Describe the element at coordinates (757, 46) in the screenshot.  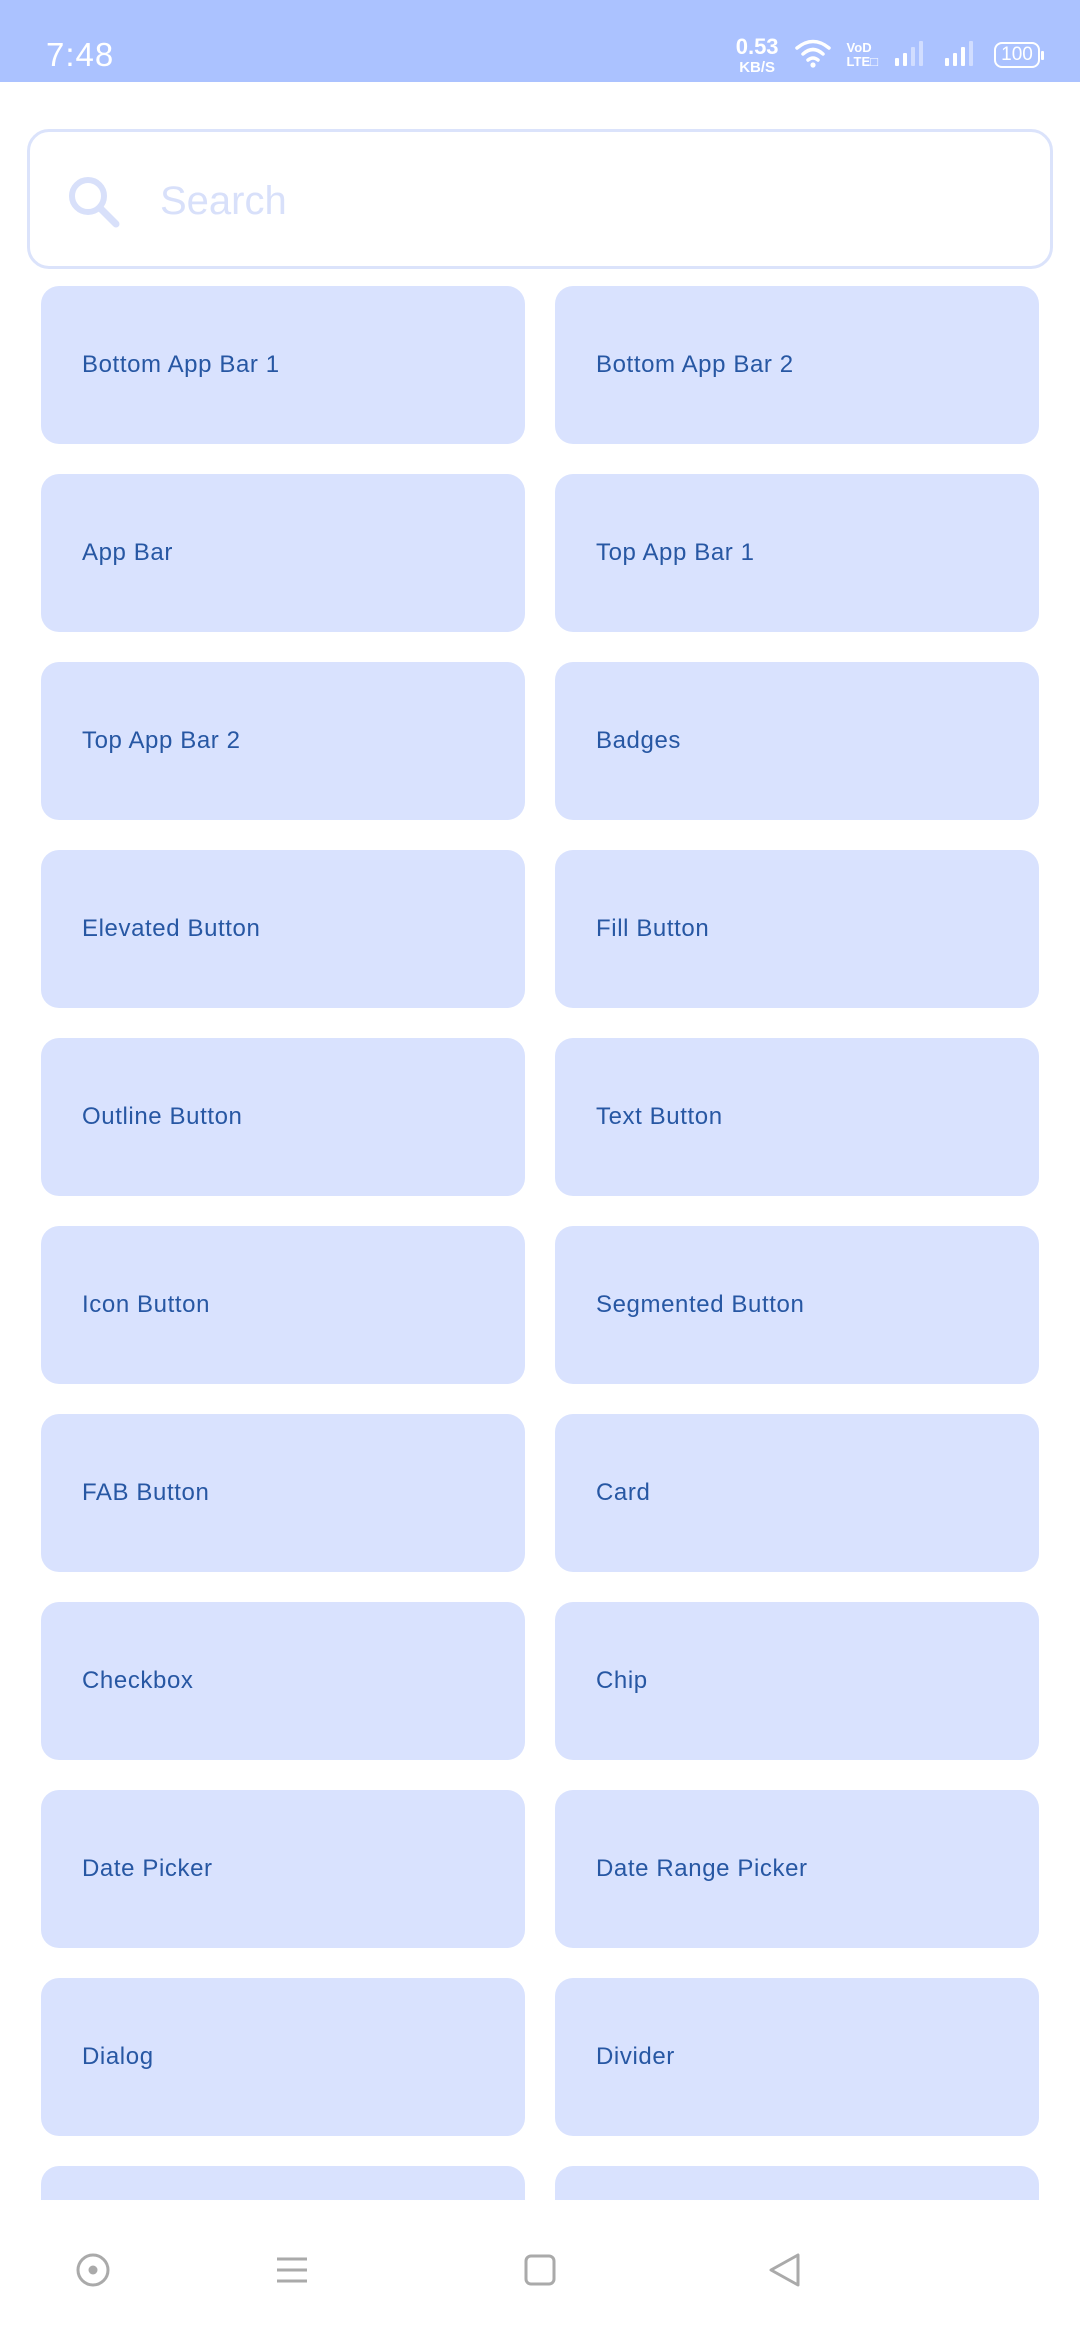
I see `network-speed-value: 0.53` at that location.